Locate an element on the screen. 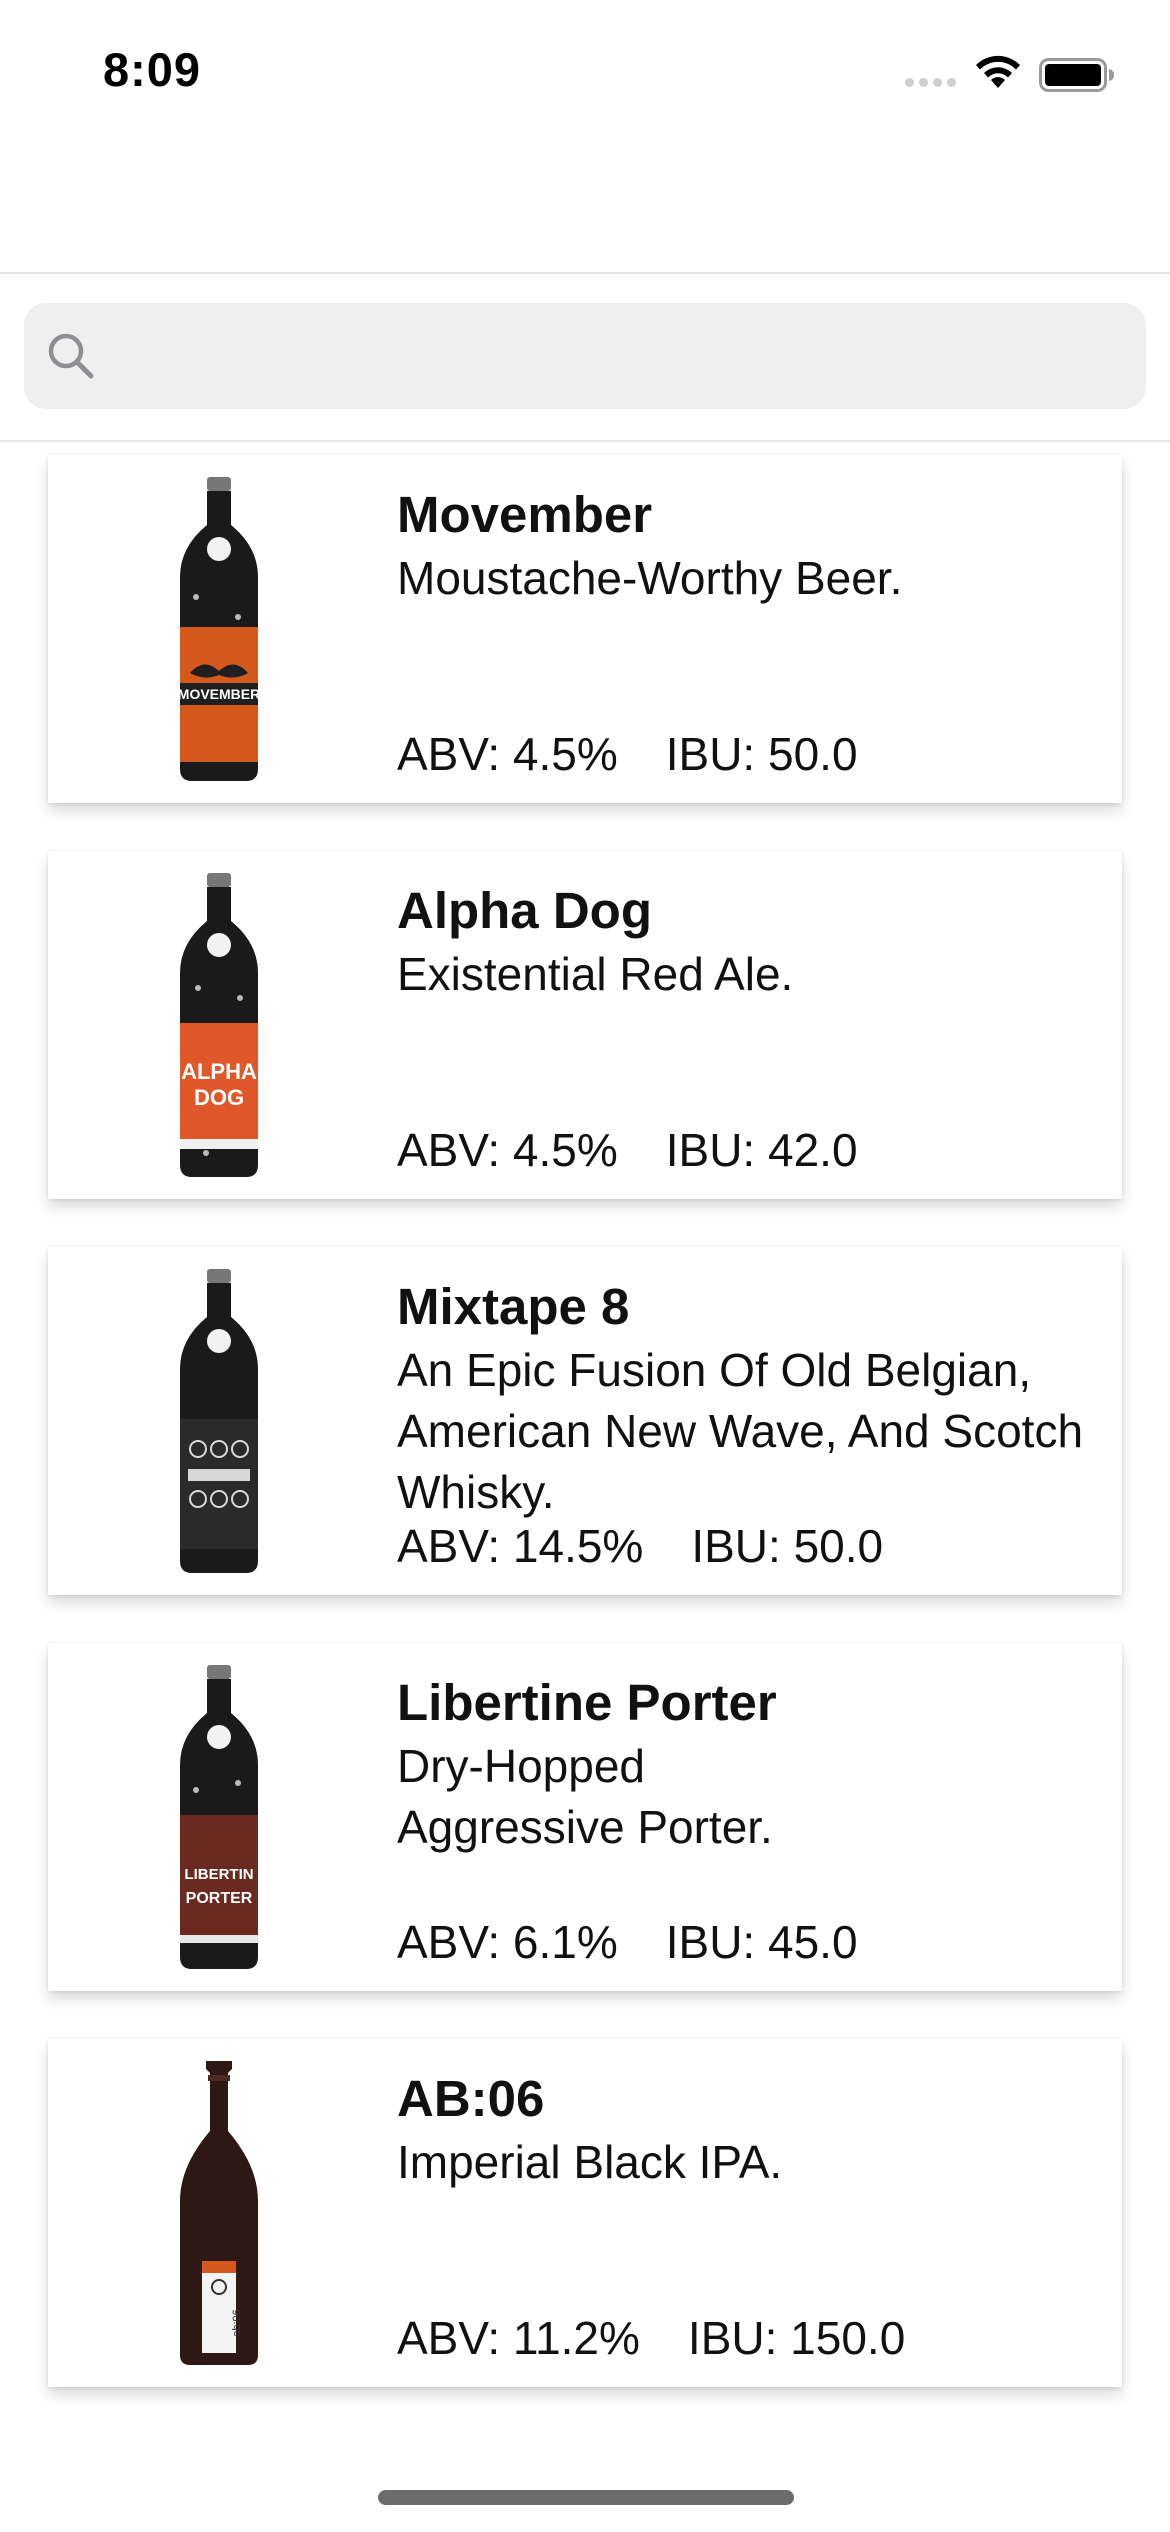 The width and height of the screenshot is (1170, 2532). status-bar: 8:09 is located at coordinates (585, 75).